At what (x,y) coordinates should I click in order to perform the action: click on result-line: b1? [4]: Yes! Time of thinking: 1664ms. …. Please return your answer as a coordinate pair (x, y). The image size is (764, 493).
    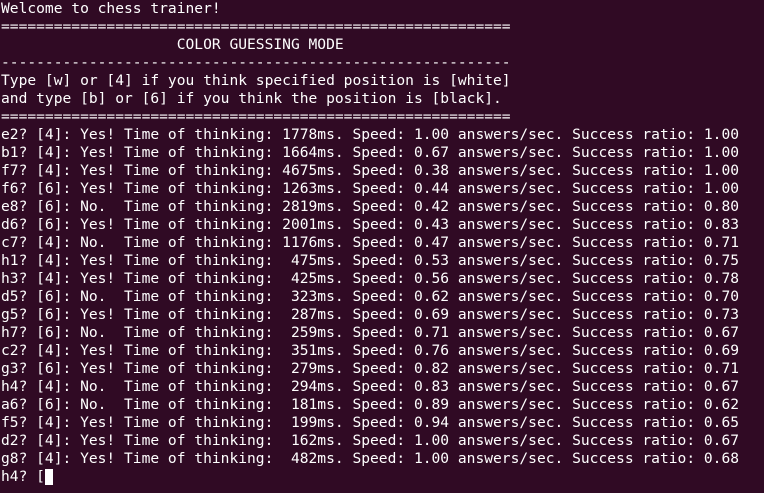
    Looking at the image, I should click on (370, 152).